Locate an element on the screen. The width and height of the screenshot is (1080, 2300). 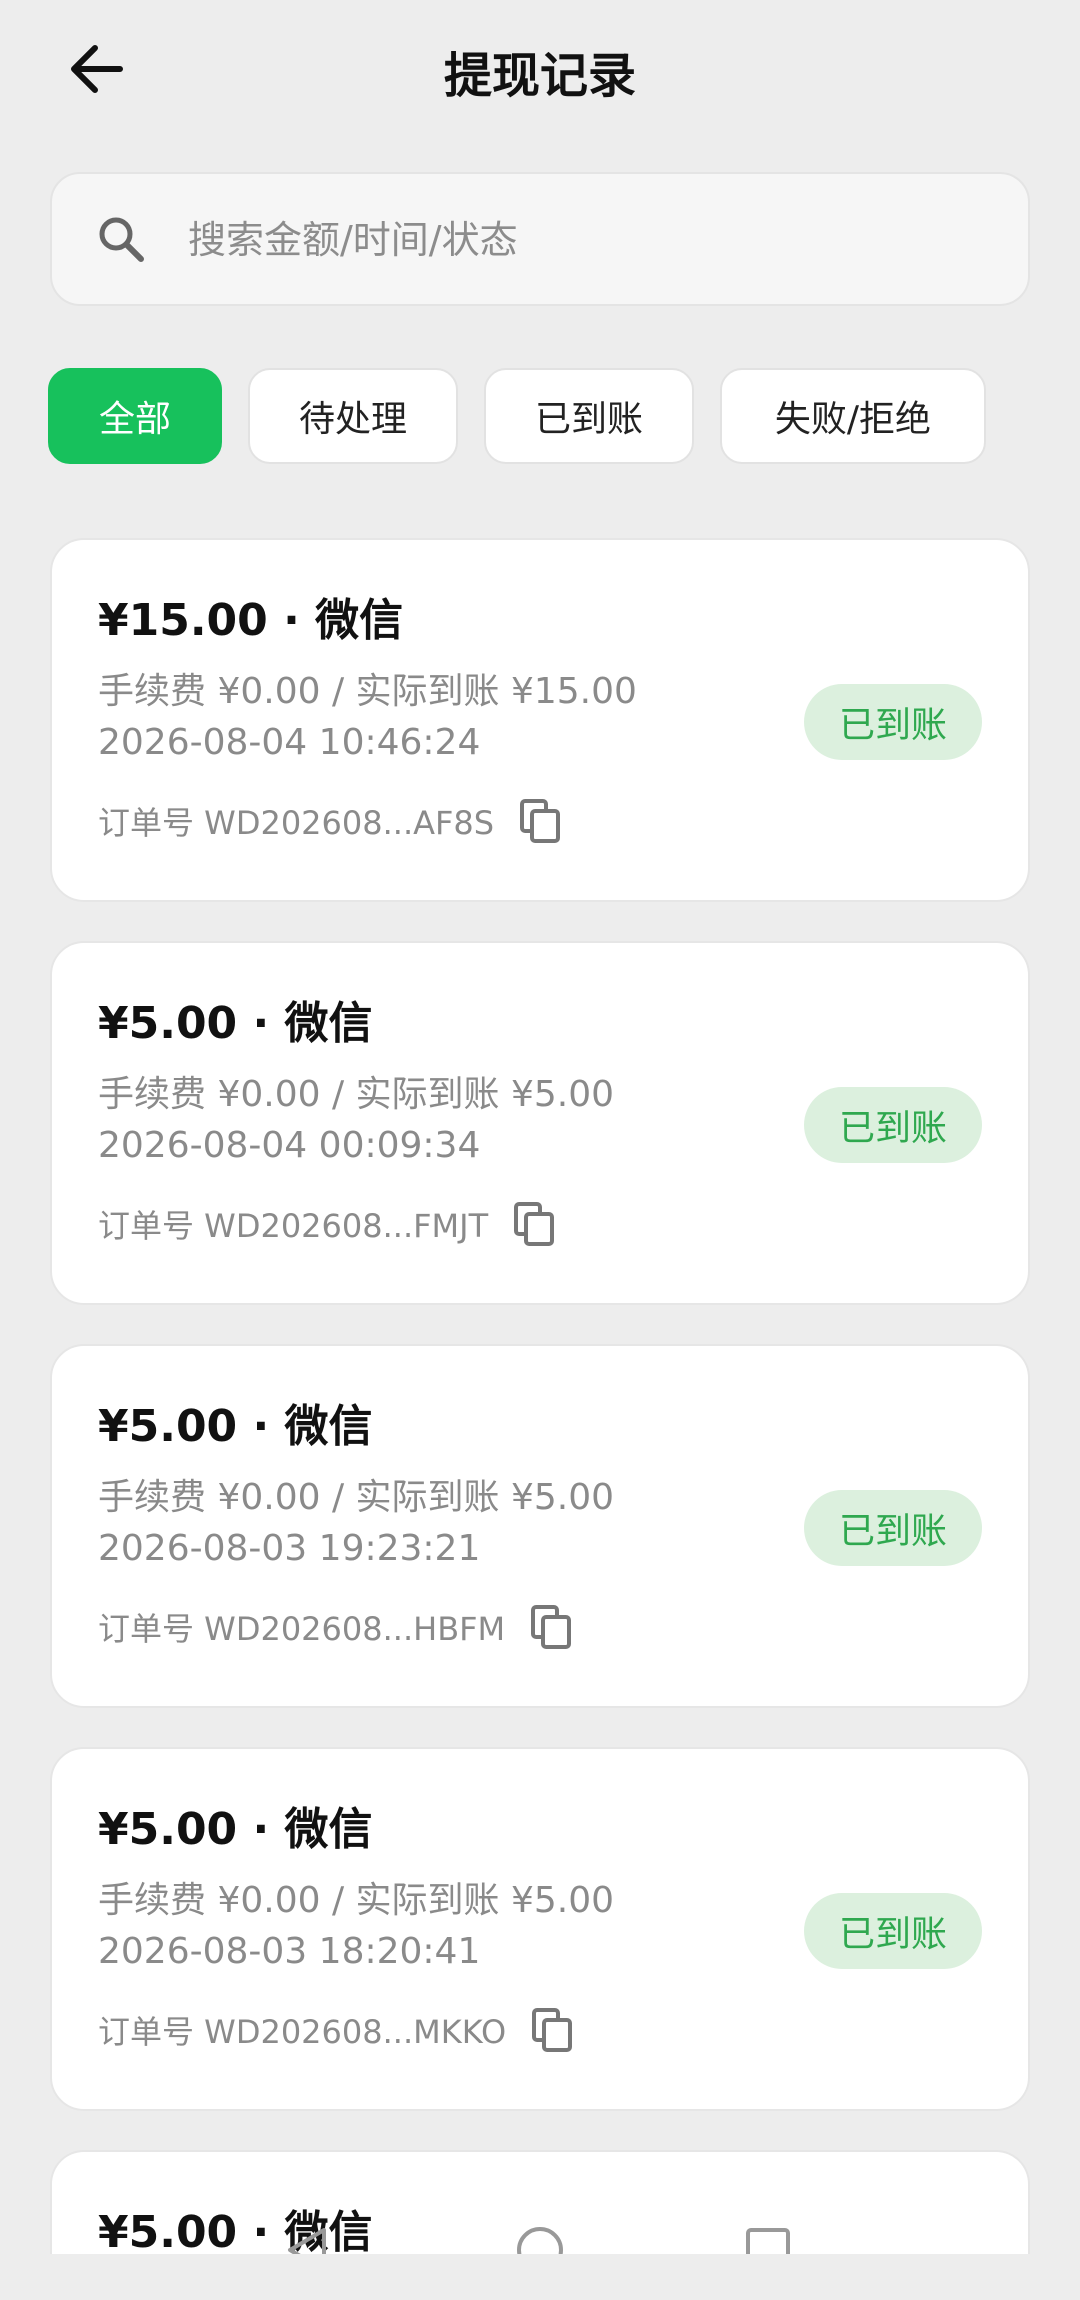
tab-pending: 待处理 is located at coordinates (353, 416).